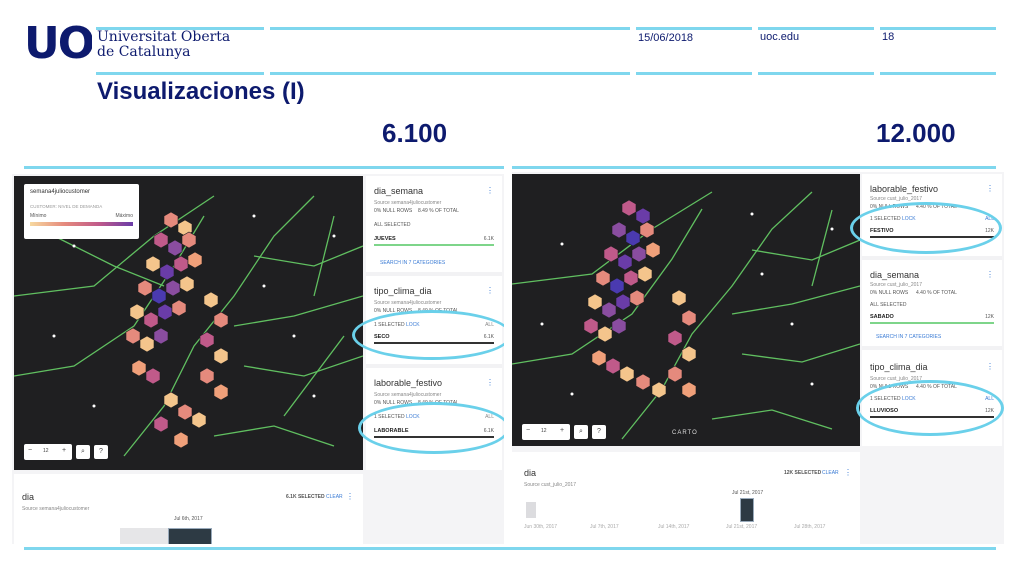 The height and width of the screenshot is (576, 1024). What do you see at coordinates (305, 497) in the screenshot?
I see `timeline-selected-count: 6.1K SELECTED` at bounding box center [305, 497].